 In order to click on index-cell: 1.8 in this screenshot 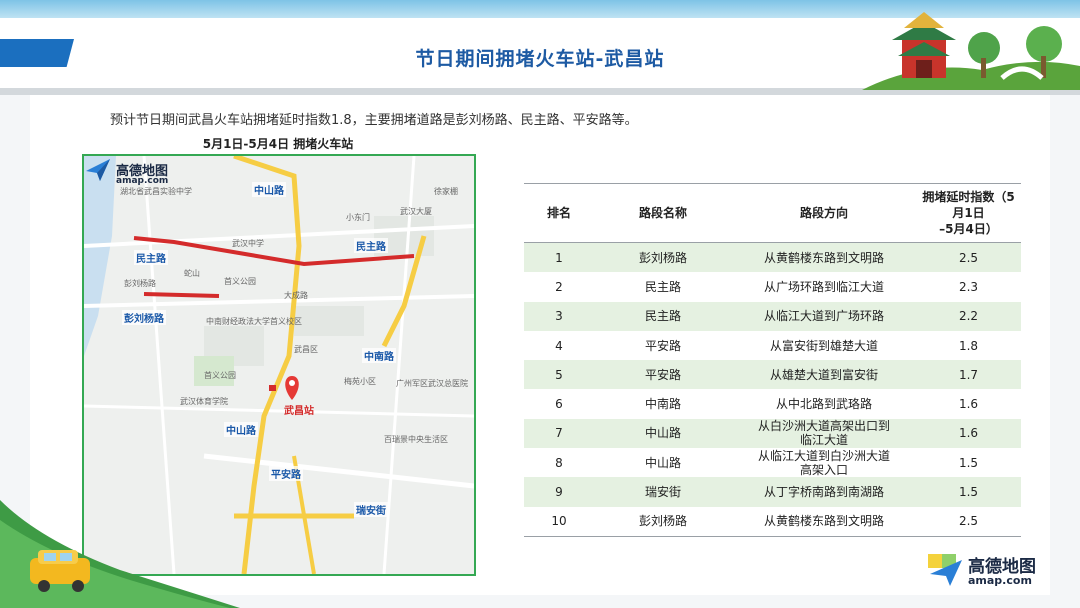, I will do `click(968, 345)`.